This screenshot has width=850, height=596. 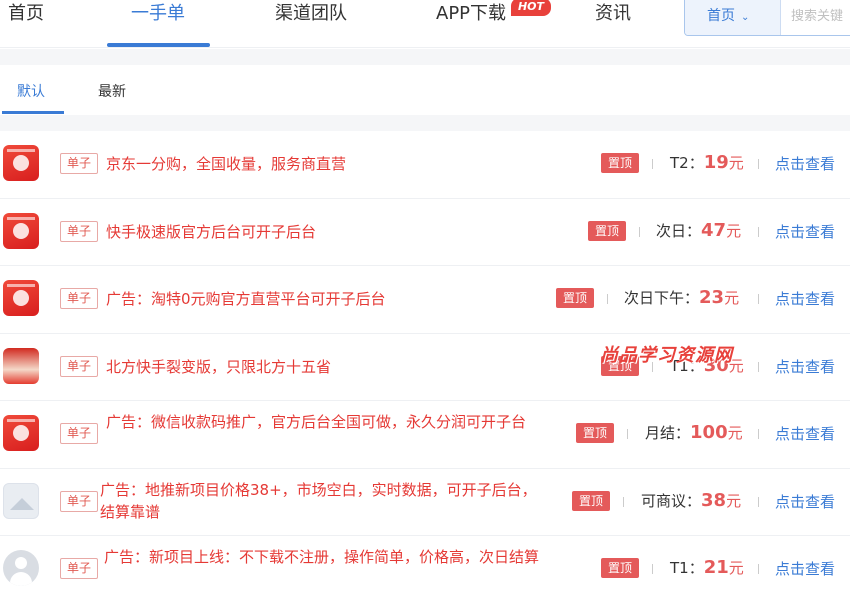 I want to click on price: 次日下午：23元, so click(x=681, y=297).